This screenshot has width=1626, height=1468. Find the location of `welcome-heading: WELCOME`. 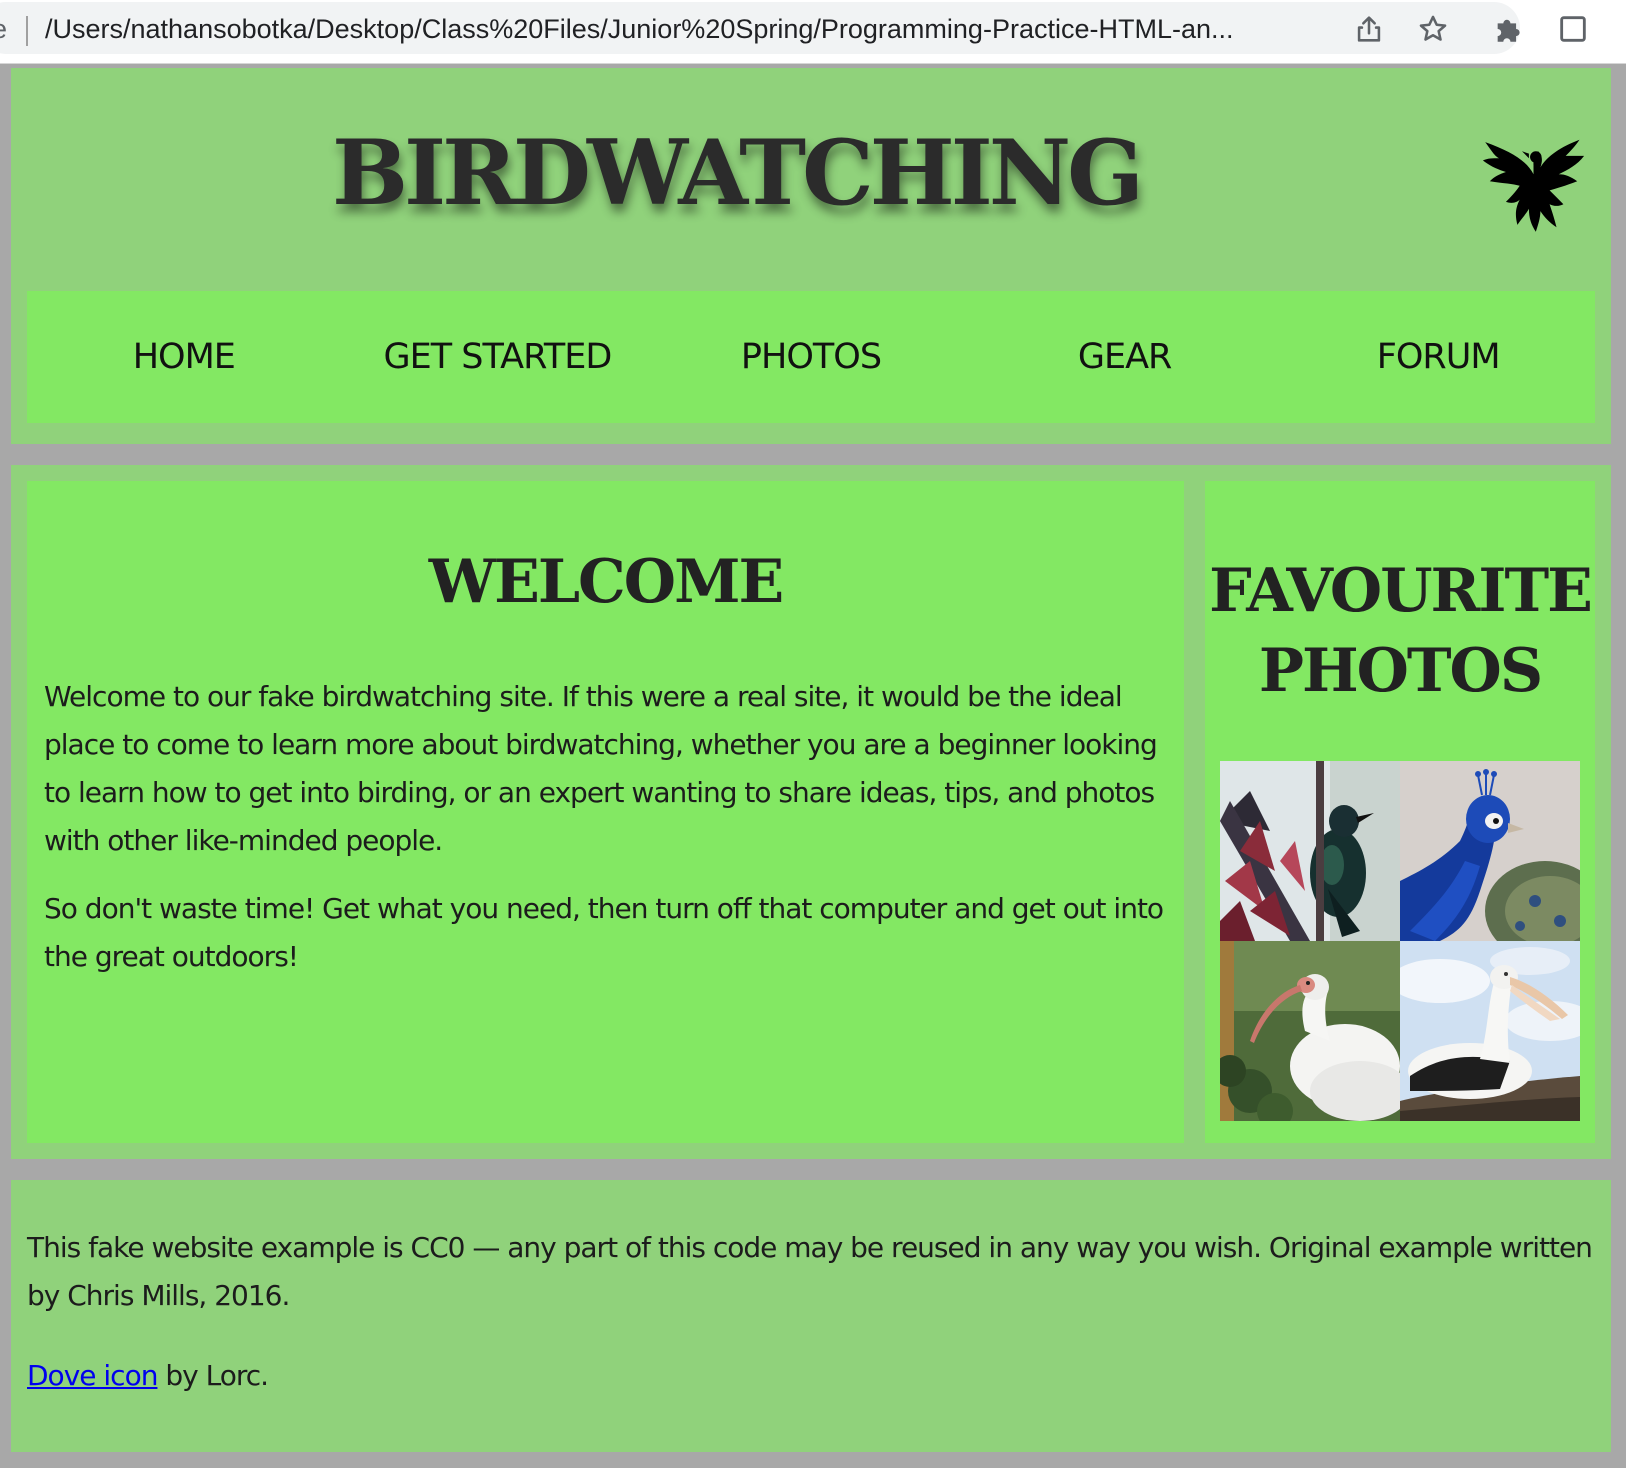

welcome-heading: WELCOME is located at coordinates (606, 582).